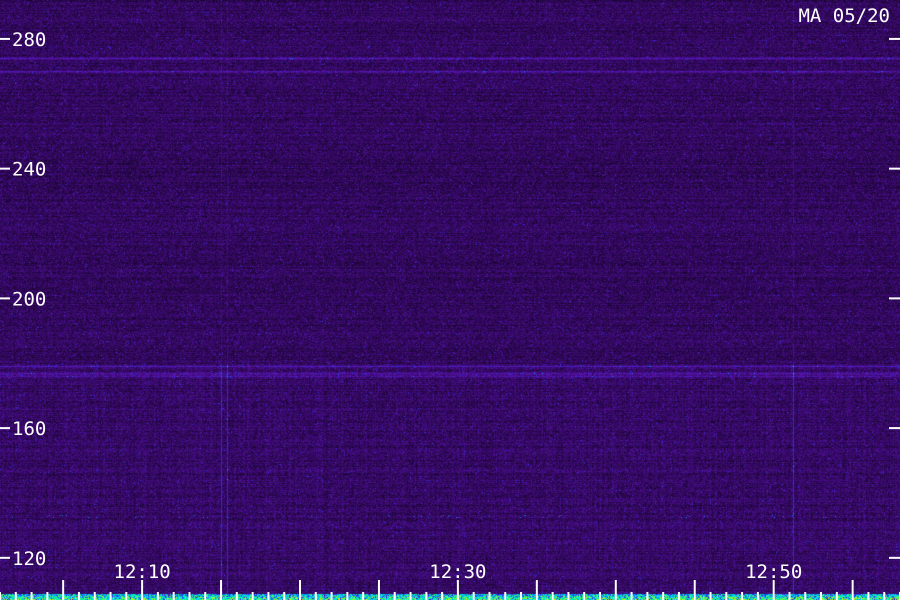 Image resolution: width=900 pixels, height=600 pixels. I want to click on y-tick-label-160: 160, so click(29, 429).